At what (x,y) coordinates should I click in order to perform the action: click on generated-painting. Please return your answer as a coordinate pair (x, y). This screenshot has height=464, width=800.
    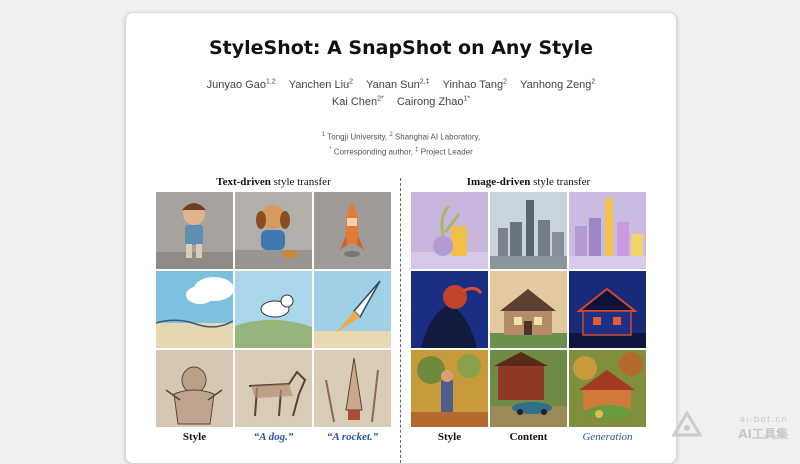
    Looking at the image, I should click on (607, 388).